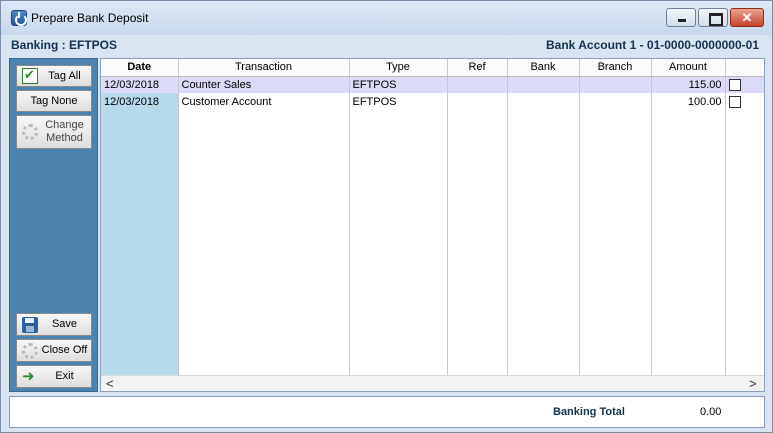  Describe the element at coordinates (753, 383) in the screenshot. I see `scroll-right-icon: >` at that location.